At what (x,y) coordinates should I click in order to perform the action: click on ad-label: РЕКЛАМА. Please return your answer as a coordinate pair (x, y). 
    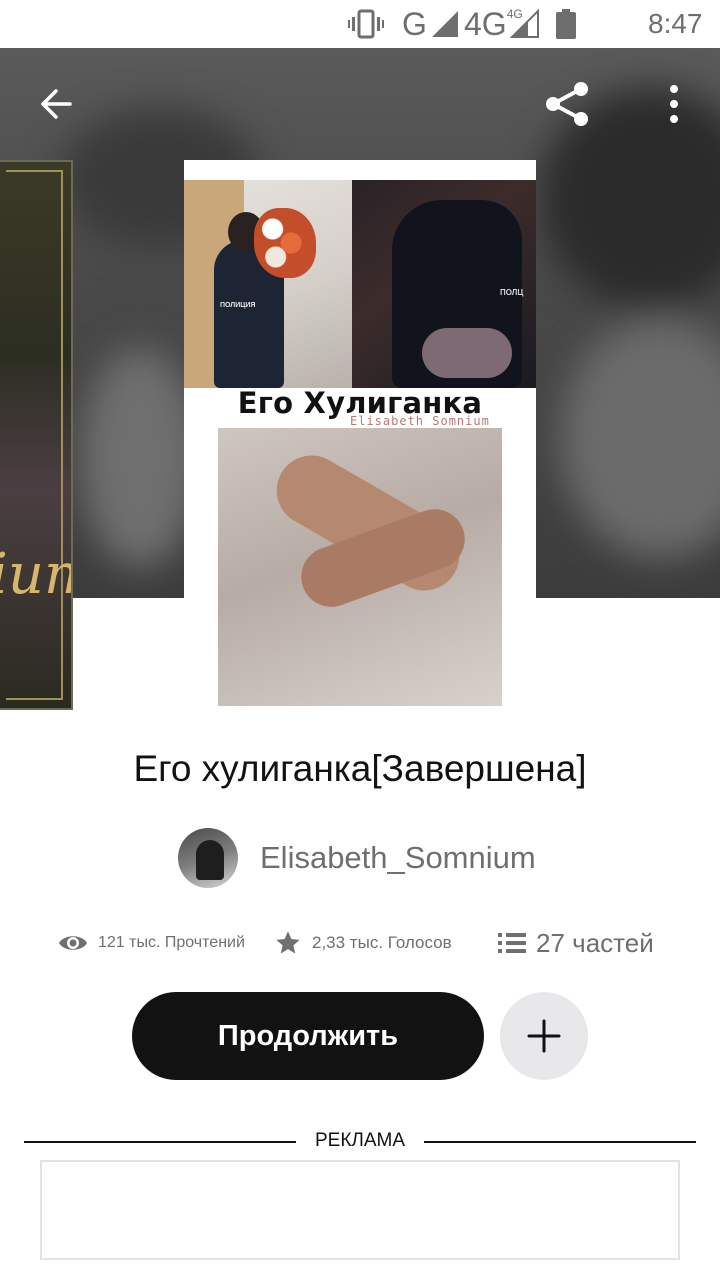
    Looking at the image, I should click on (360, 1140).